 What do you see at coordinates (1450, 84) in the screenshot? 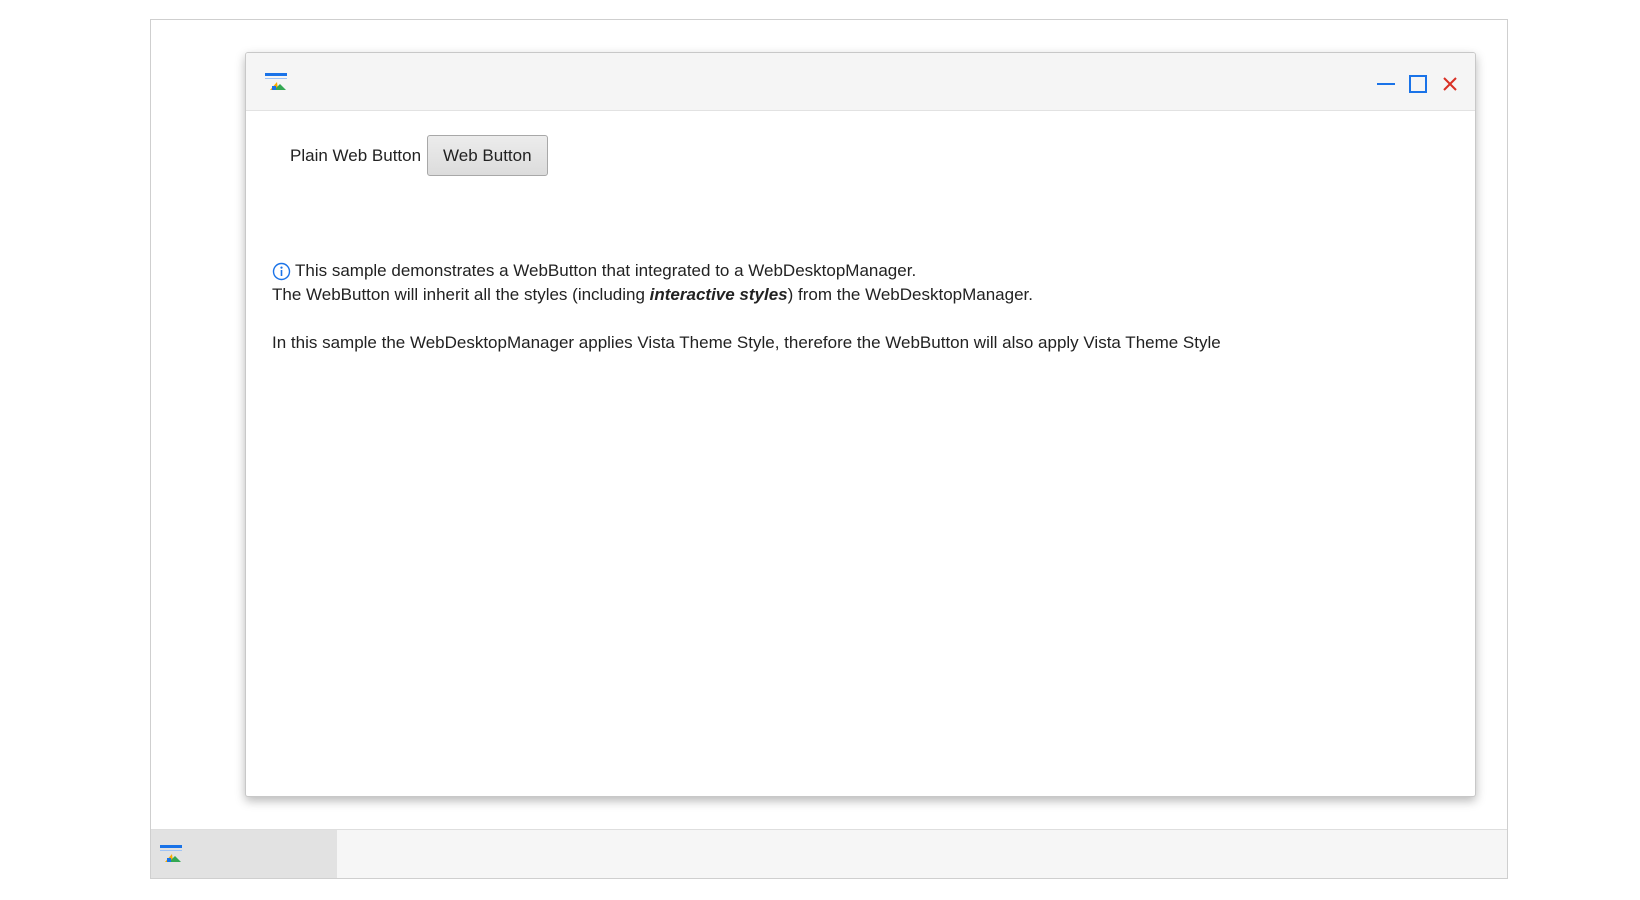
I see `close-icon` at bounding box center [1450, 84].